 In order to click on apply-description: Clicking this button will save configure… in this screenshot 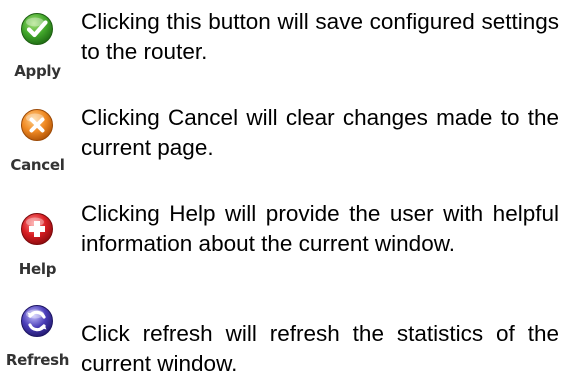, I will do `click(320, 36)`.